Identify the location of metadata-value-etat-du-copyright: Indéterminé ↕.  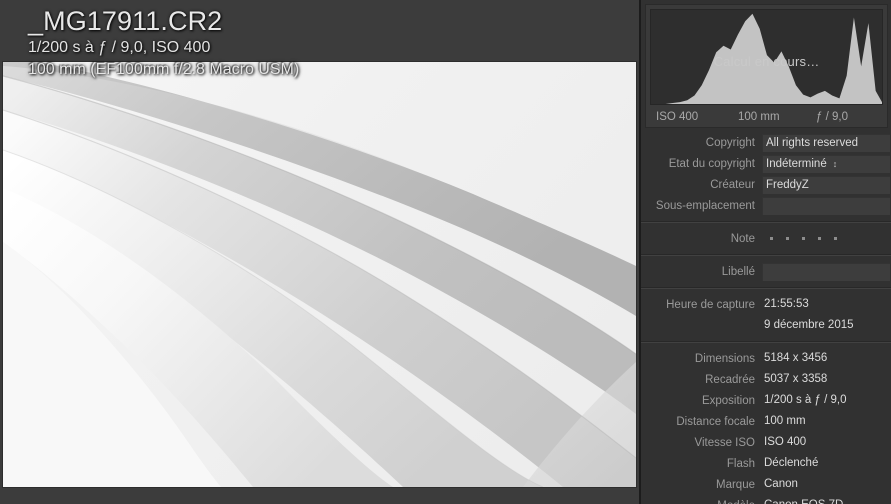
(826, 163).